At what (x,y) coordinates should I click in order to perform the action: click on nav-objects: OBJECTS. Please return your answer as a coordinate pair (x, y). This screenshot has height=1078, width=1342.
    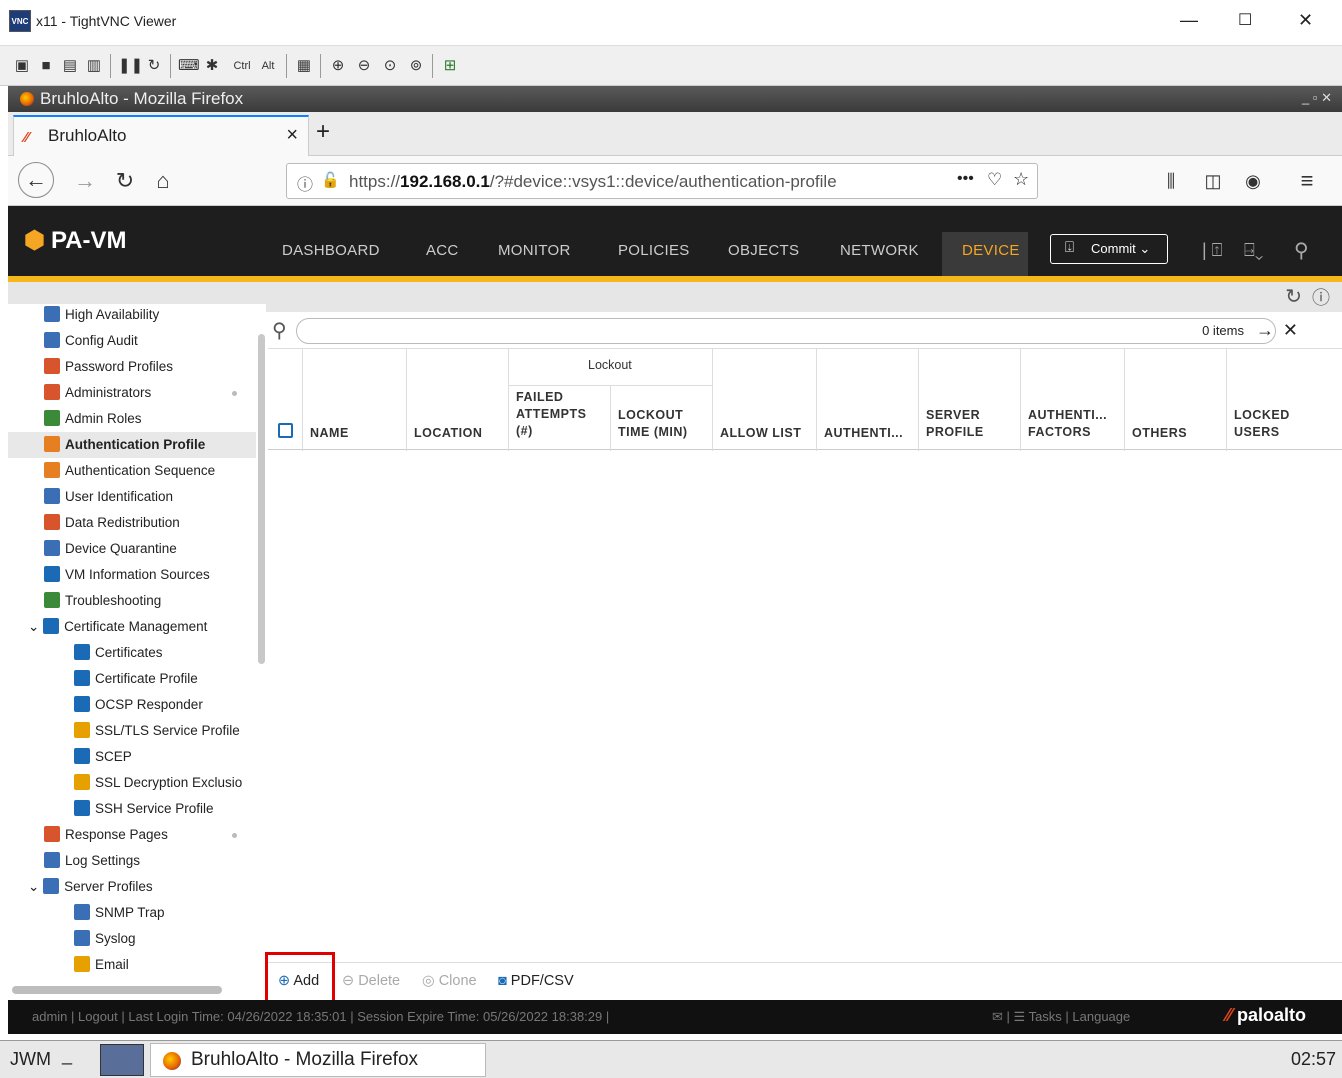
    Looking at the image, I should click on (763, 250).